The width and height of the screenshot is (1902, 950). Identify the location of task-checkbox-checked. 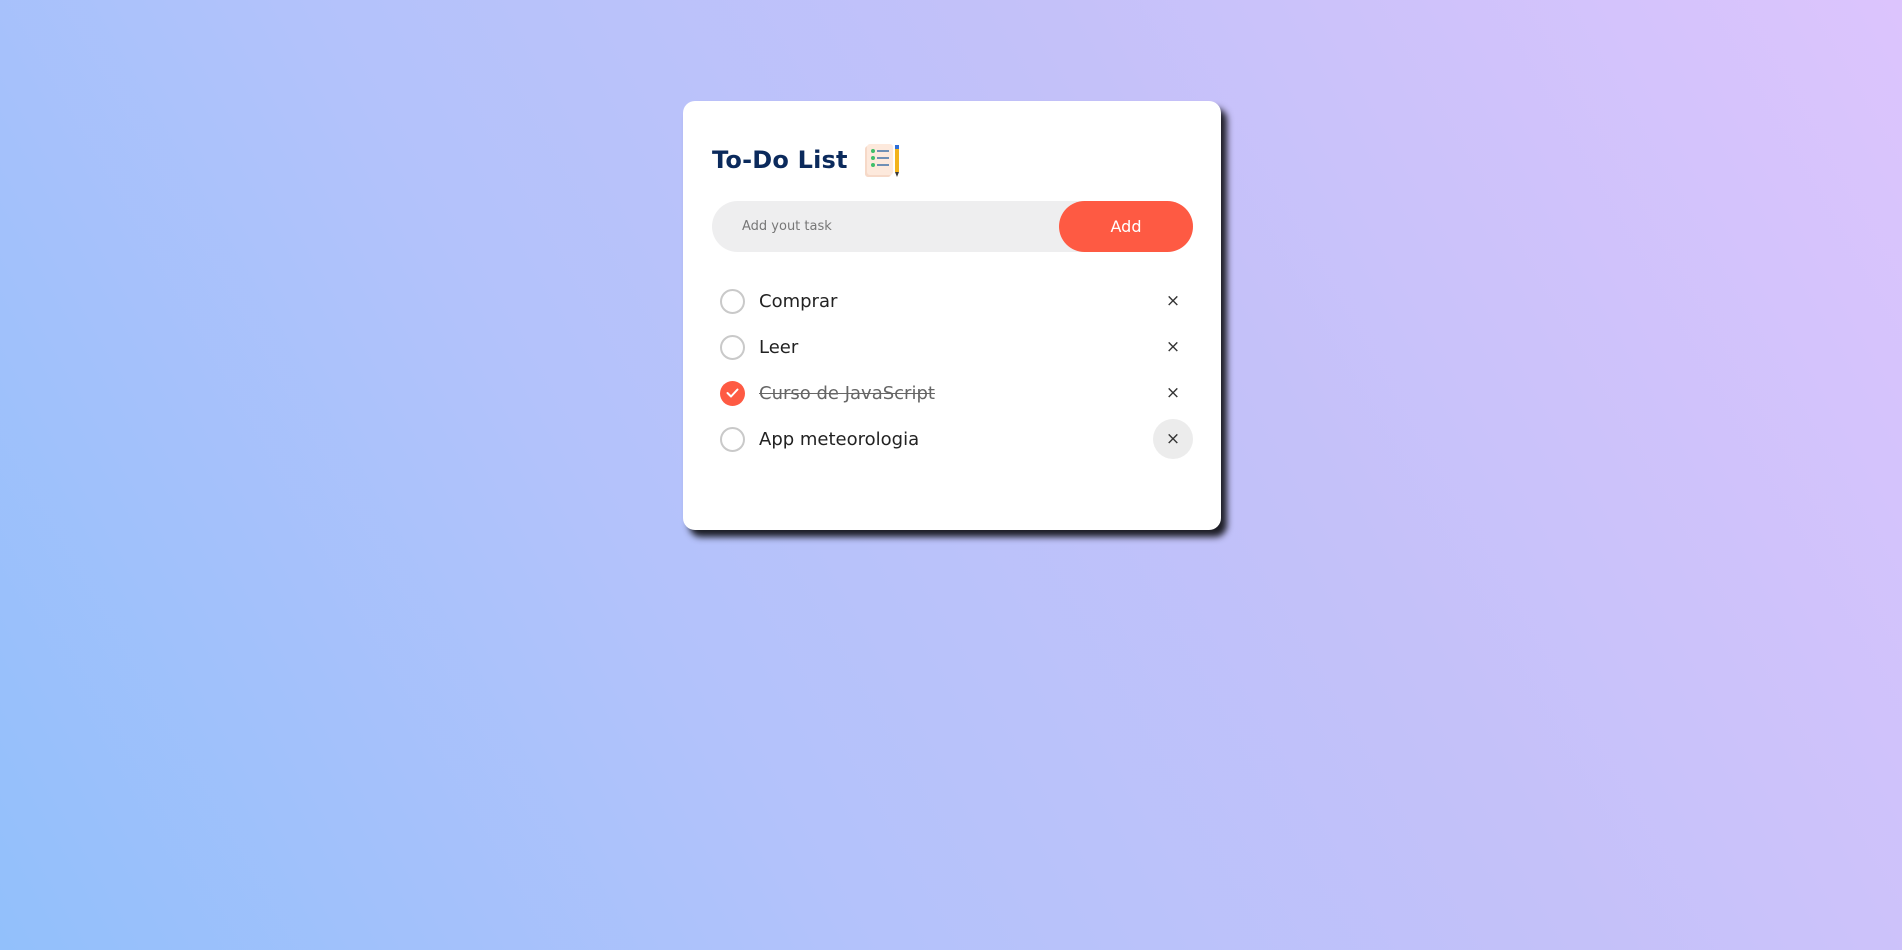
(732, 393).